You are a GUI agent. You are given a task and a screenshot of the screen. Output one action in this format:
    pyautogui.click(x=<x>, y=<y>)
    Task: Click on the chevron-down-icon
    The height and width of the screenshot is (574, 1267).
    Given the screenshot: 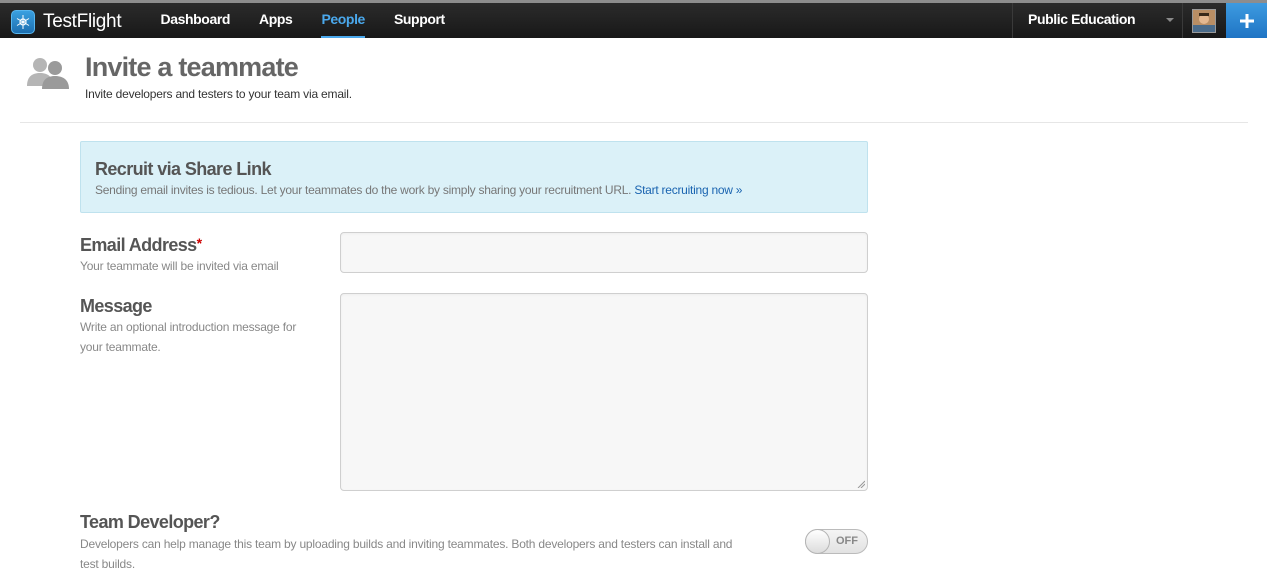 What is the action you would take?
    pyautogui.click(x=1170, y=20)
    